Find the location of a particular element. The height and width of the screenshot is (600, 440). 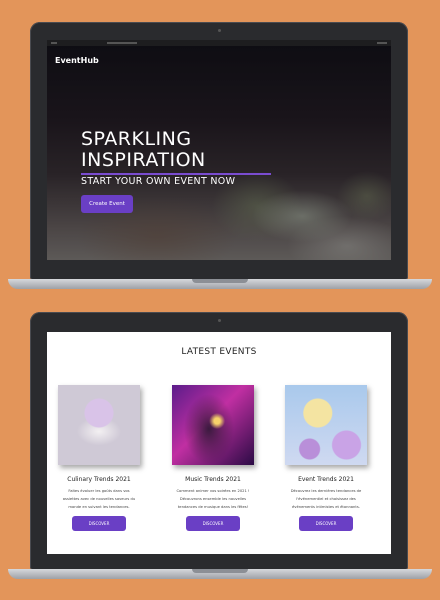

site-logo: EventHub is located at coordinates (77, 60).